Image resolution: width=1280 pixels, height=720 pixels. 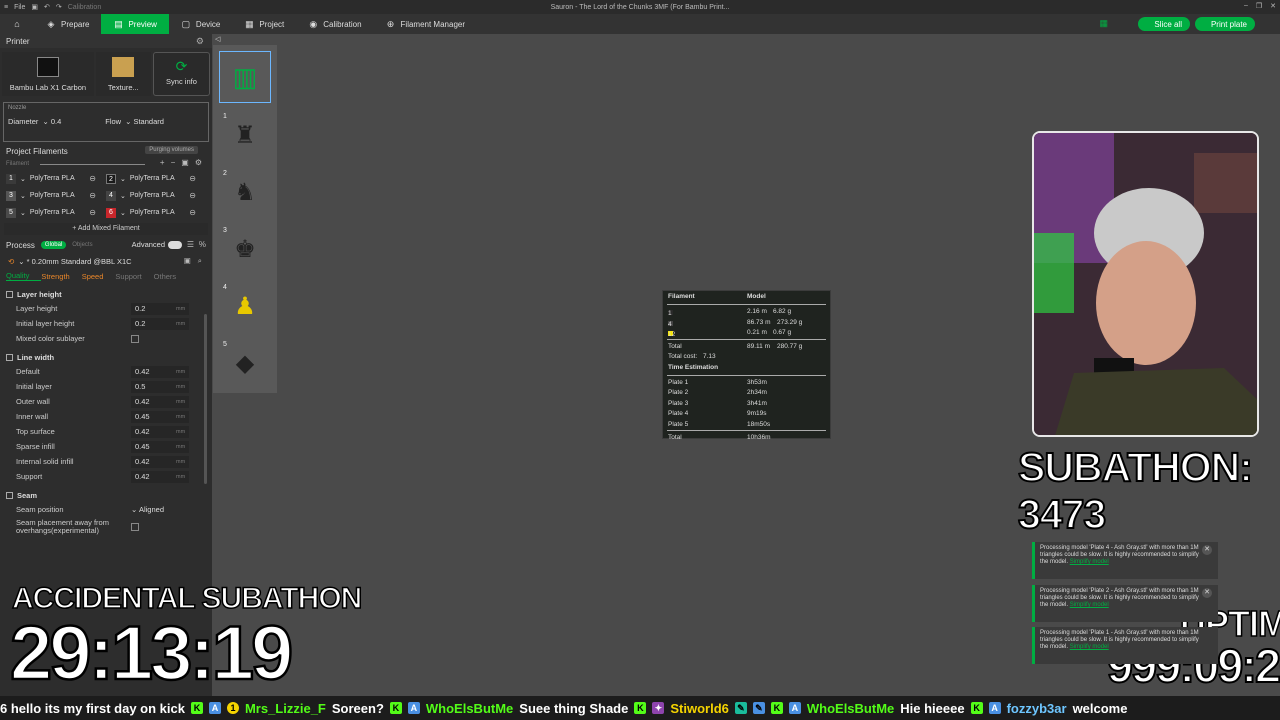 I want to click on add-mixed-filament-button: + Add Mixed Filament, so click(x=106, y=229).